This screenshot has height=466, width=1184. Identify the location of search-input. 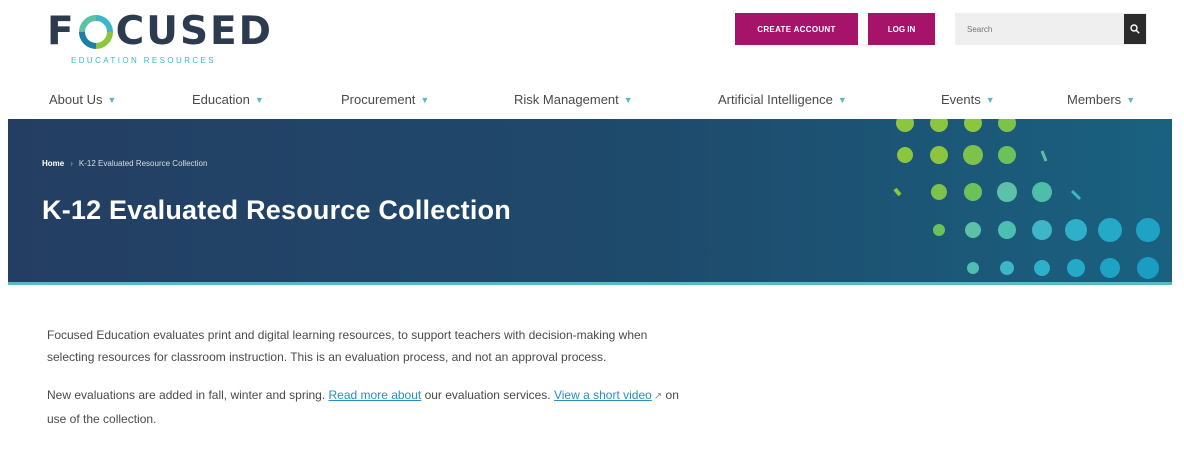
(1039, 29).